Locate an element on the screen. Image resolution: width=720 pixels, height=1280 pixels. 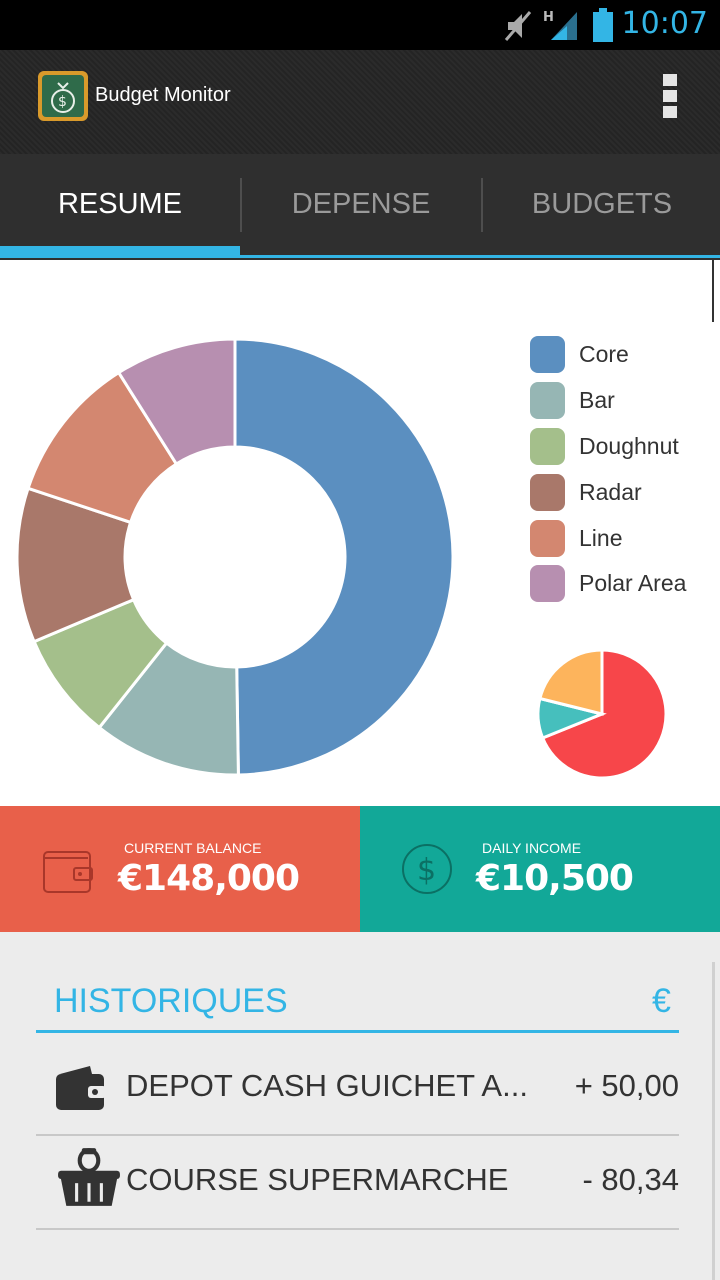
legend-item-line: Line is located at coordinates (608, 538).